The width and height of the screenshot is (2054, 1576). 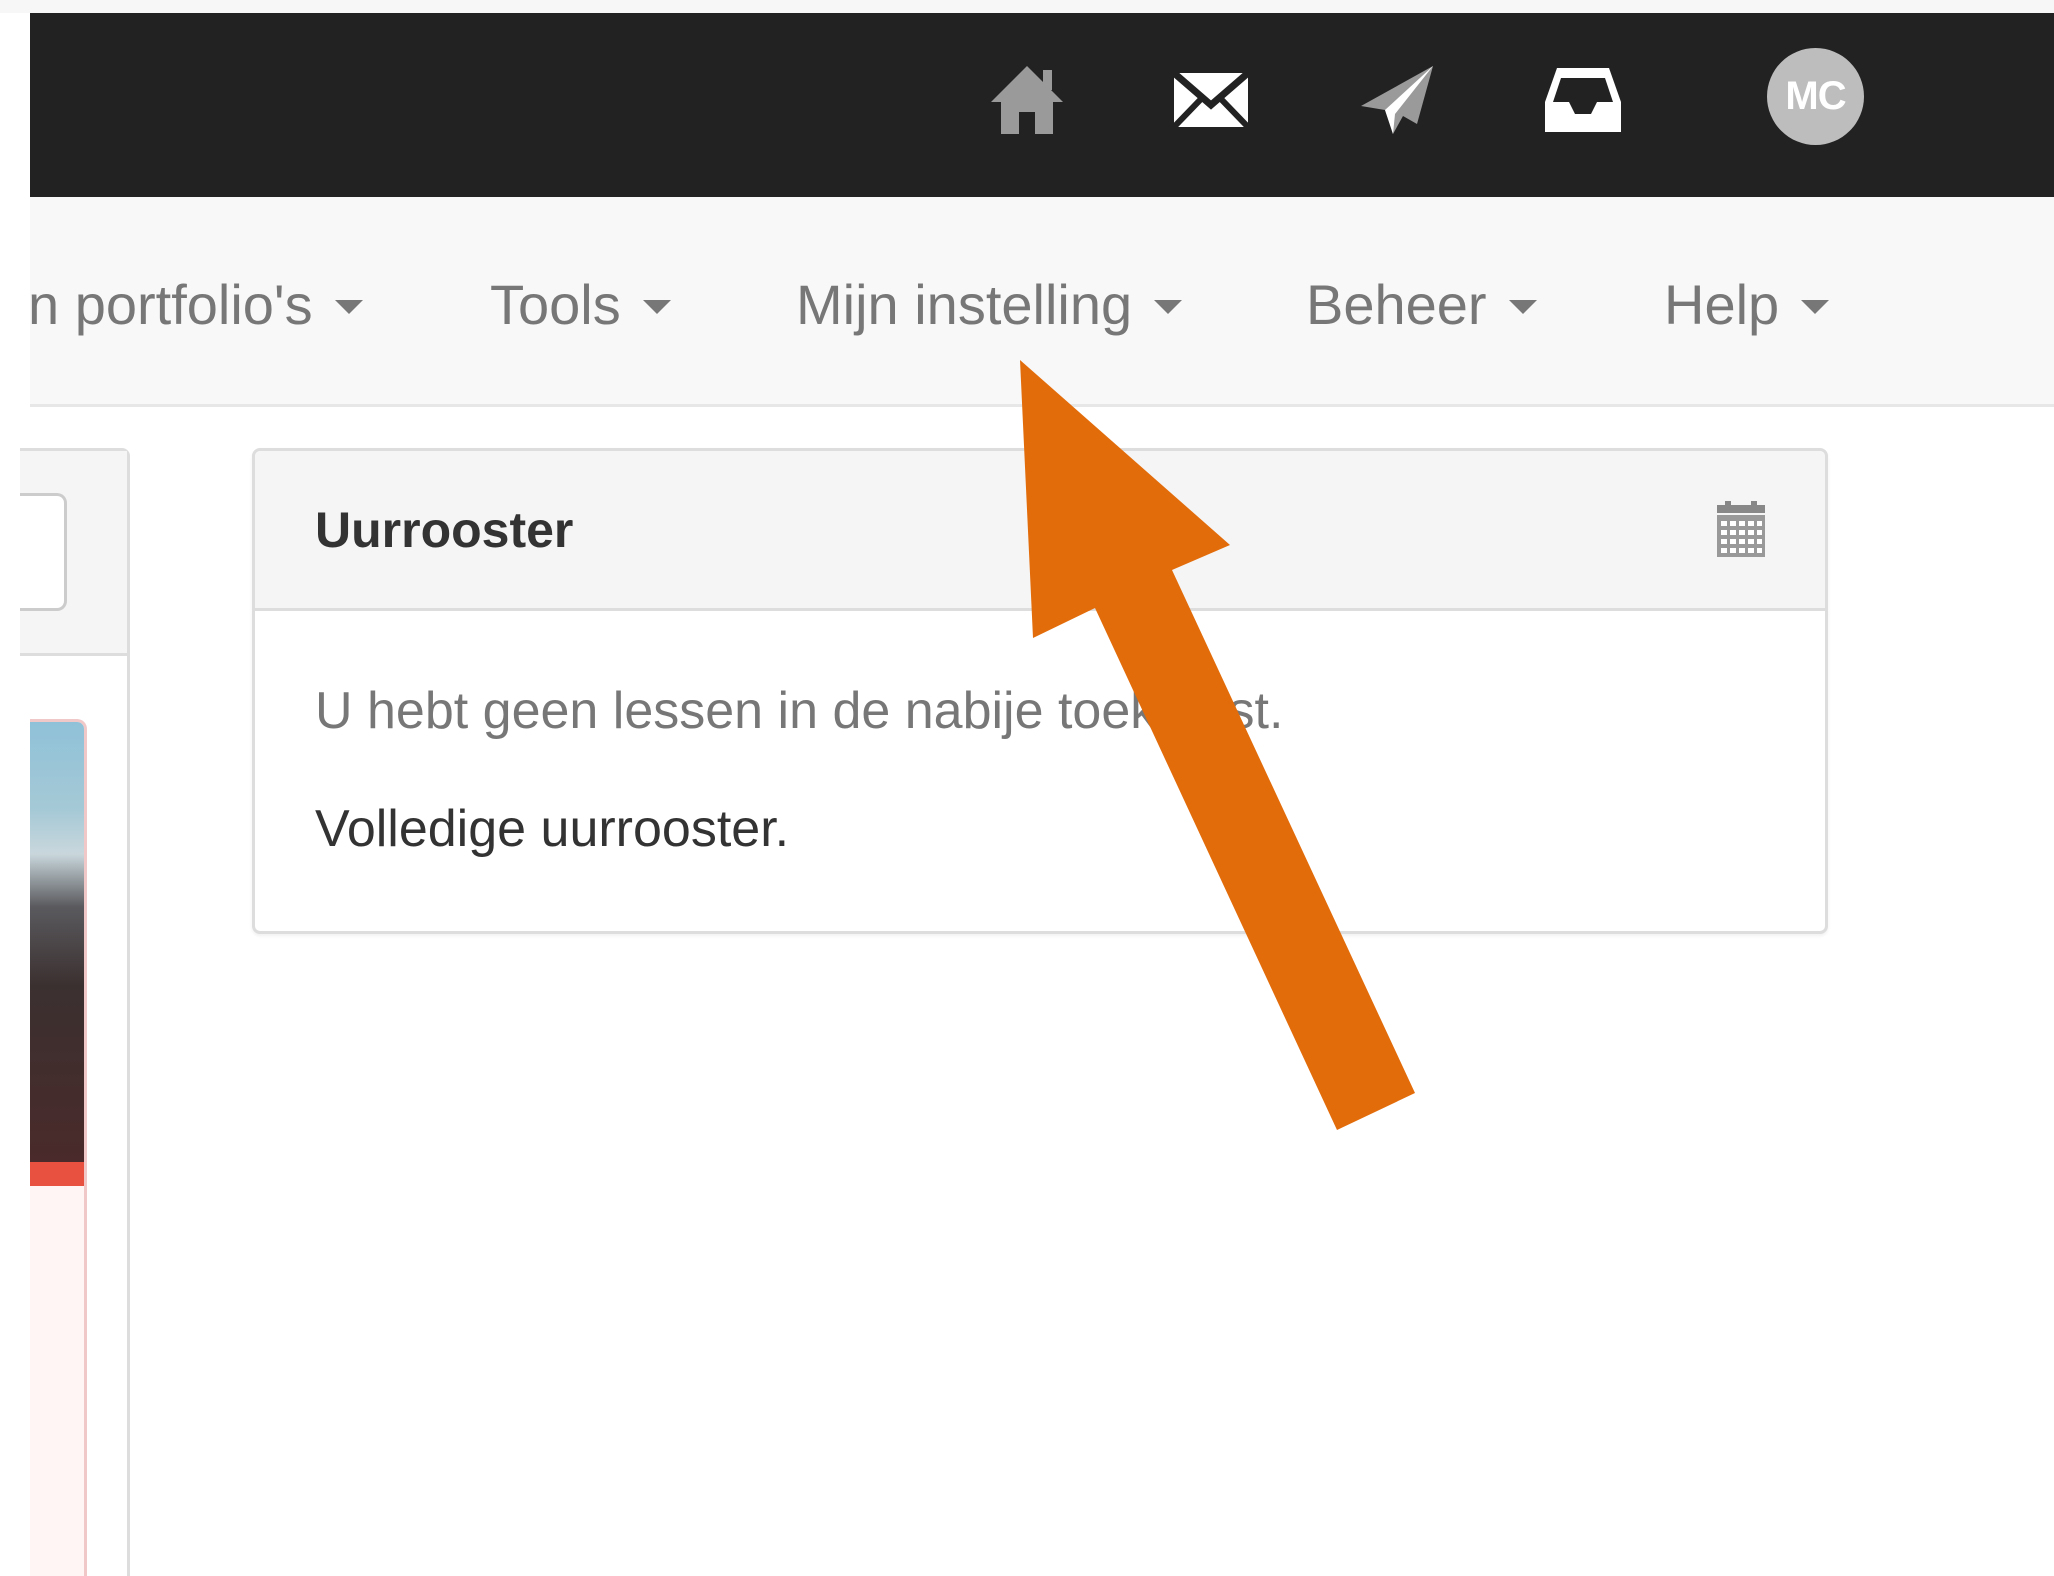 I want to click on calendar-icon, so click(x=1741, y=531).